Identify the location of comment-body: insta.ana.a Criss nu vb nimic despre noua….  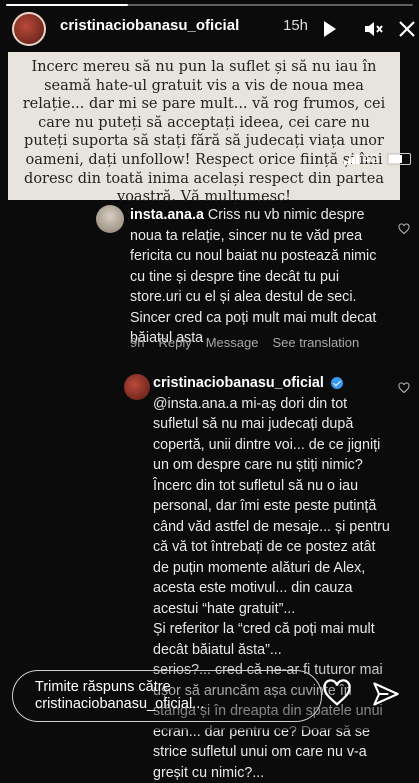
(259, 277).